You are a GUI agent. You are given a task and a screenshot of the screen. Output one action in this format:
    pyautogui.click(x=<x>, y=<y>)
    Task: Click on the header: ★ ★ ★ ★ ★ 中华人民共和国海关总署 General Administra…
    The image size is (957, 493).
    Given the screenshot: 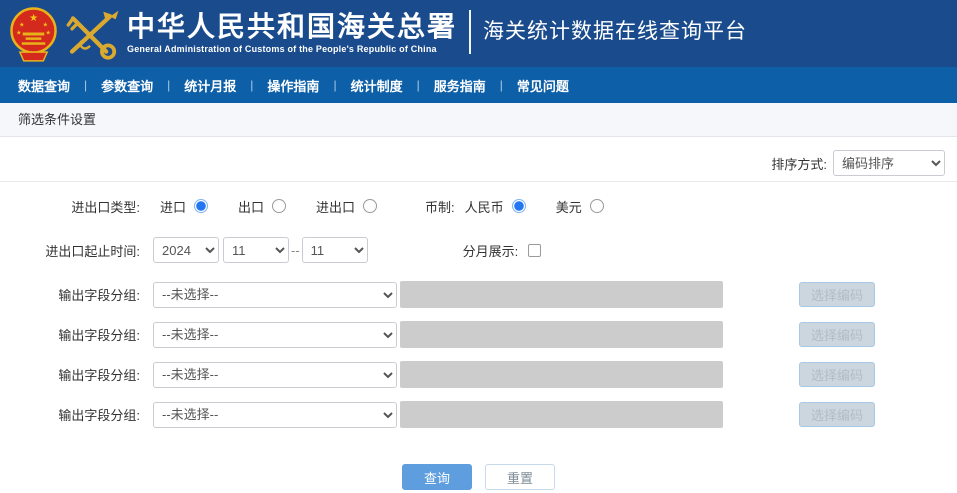 What is the action you would take?
    pyautogui.click(x=478, y=33)
    